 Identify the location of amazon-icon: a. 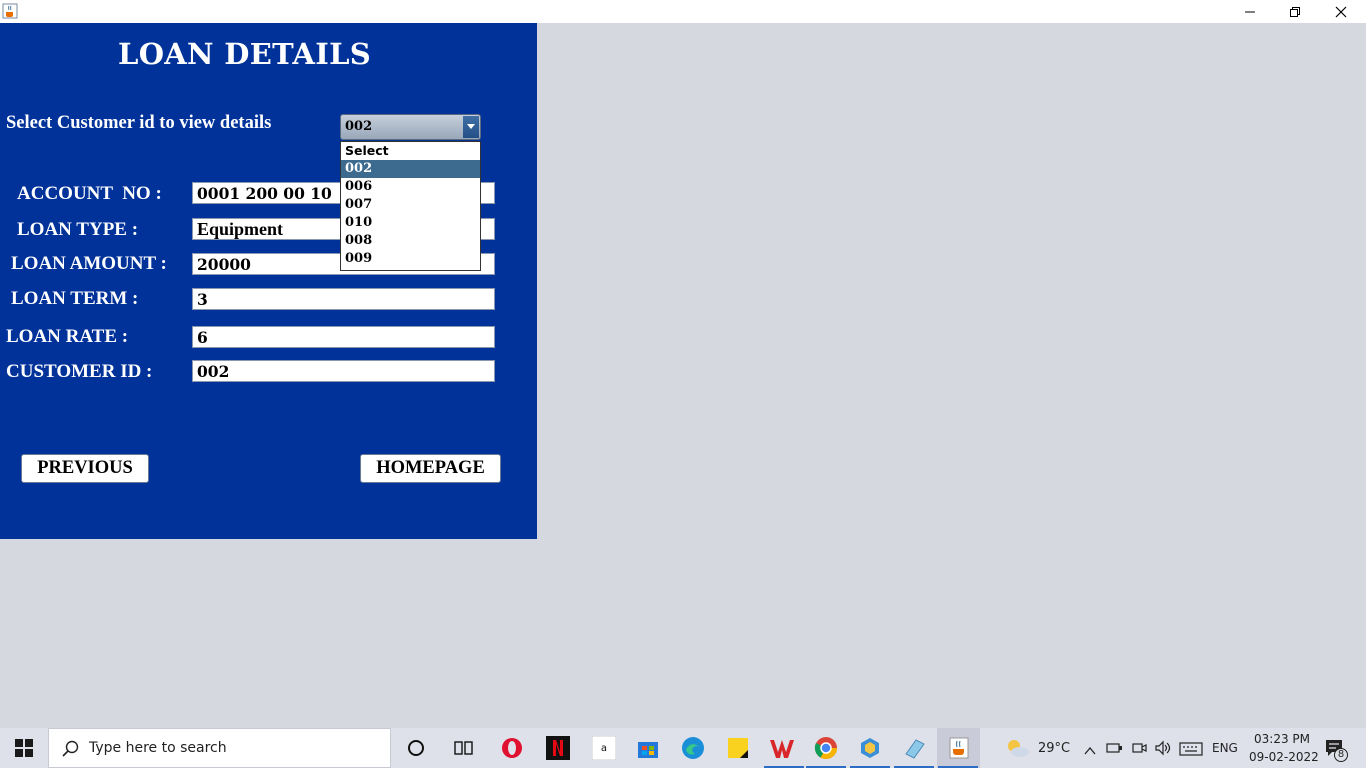
(604, 748).